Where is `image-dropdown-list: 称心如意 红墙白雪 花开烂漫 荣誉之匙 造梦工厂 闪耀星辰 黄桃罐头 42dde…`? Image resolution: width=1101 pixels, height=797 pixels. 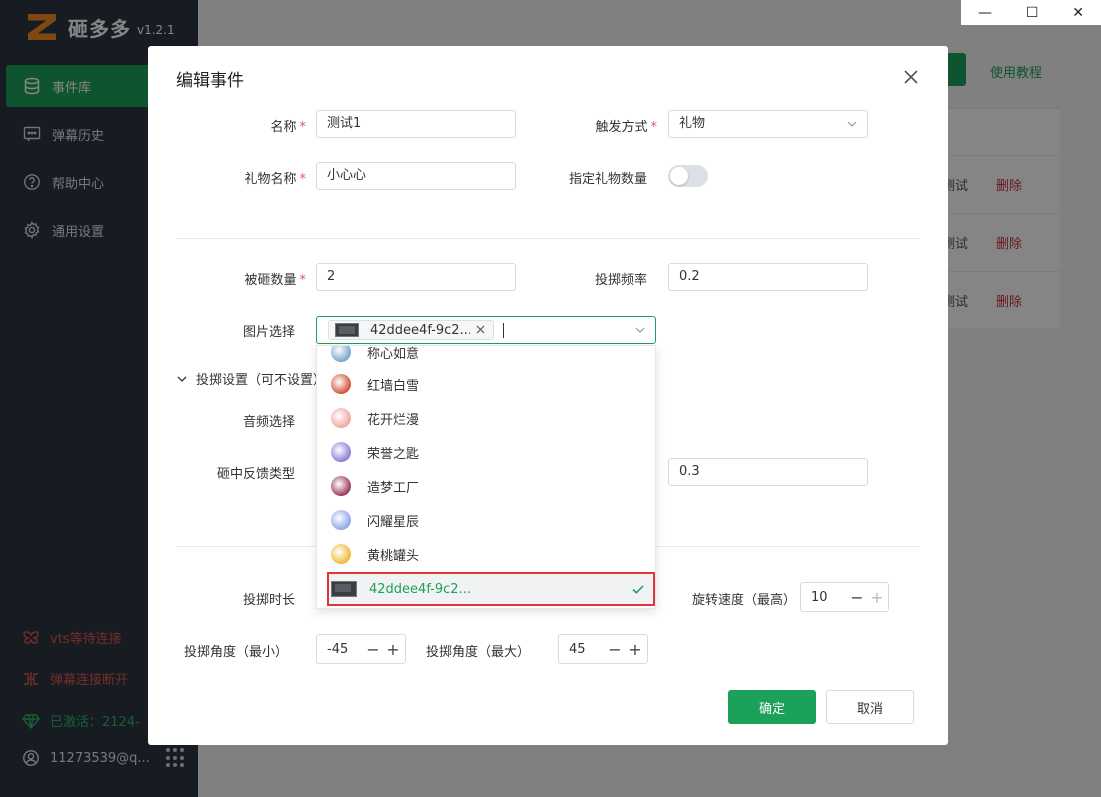
image-dropdown-list: 称心如意 红墙白雪 花开烂漫 荣誉之匙 造梦工厂 闪耀星辰 黄桃罐头 42dde… is located at coordinates (486, 477).